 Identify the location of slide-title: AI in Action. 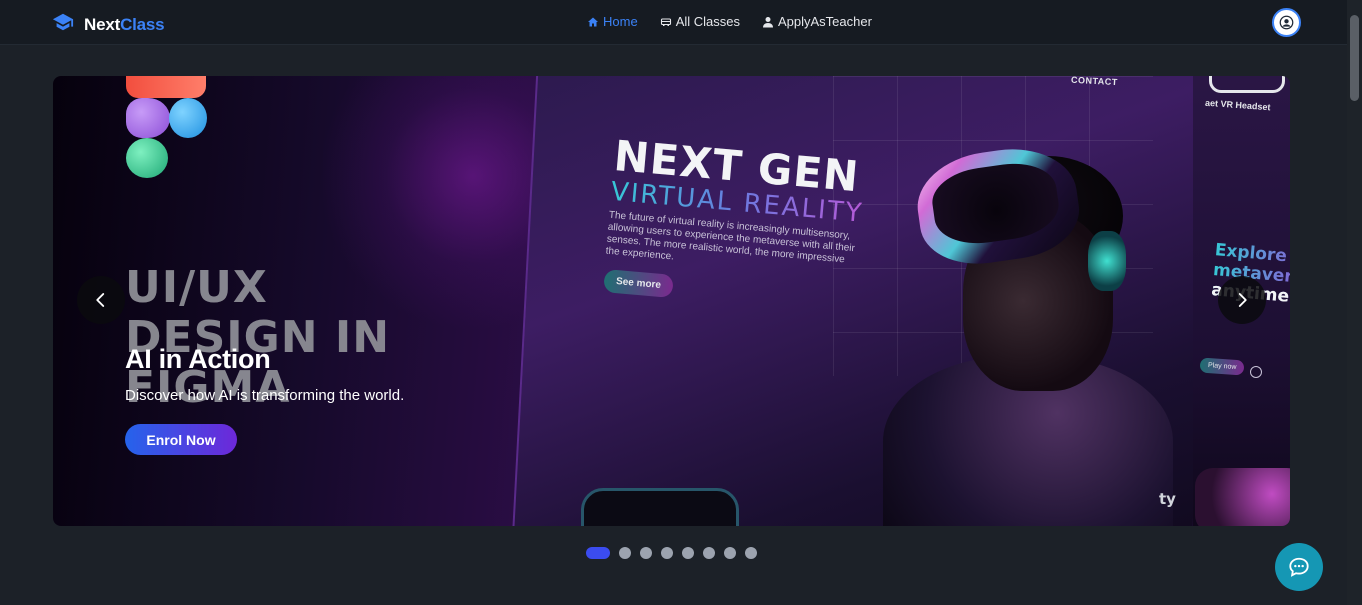
(198, 359).